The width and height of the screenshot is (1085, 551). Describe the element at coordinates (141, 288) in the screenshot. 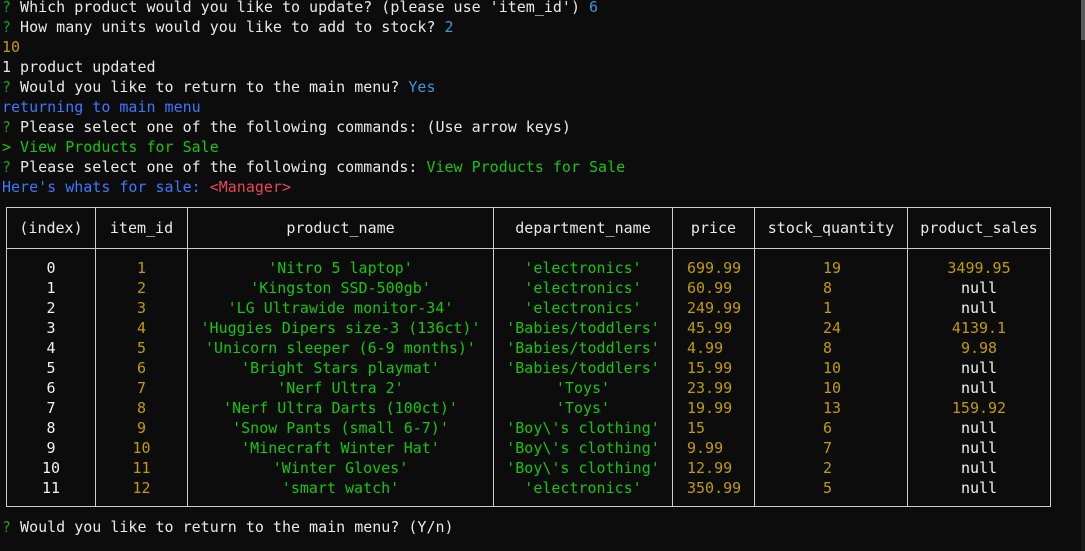

I see `cell-item-id: 2` at that location.